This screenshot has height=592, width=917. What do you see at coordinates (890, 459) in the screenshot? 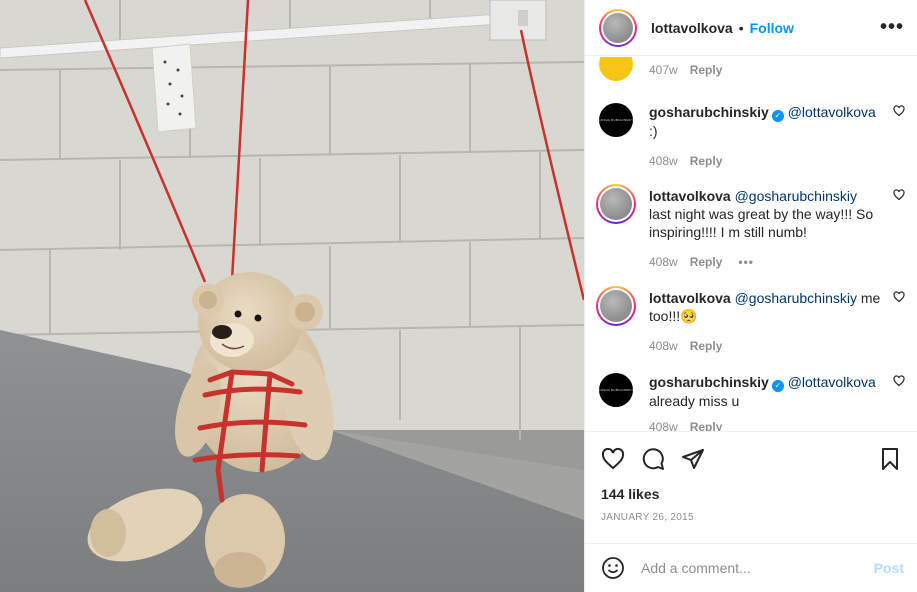
I see `bookmark-icon` at bounding box center [890, 459].